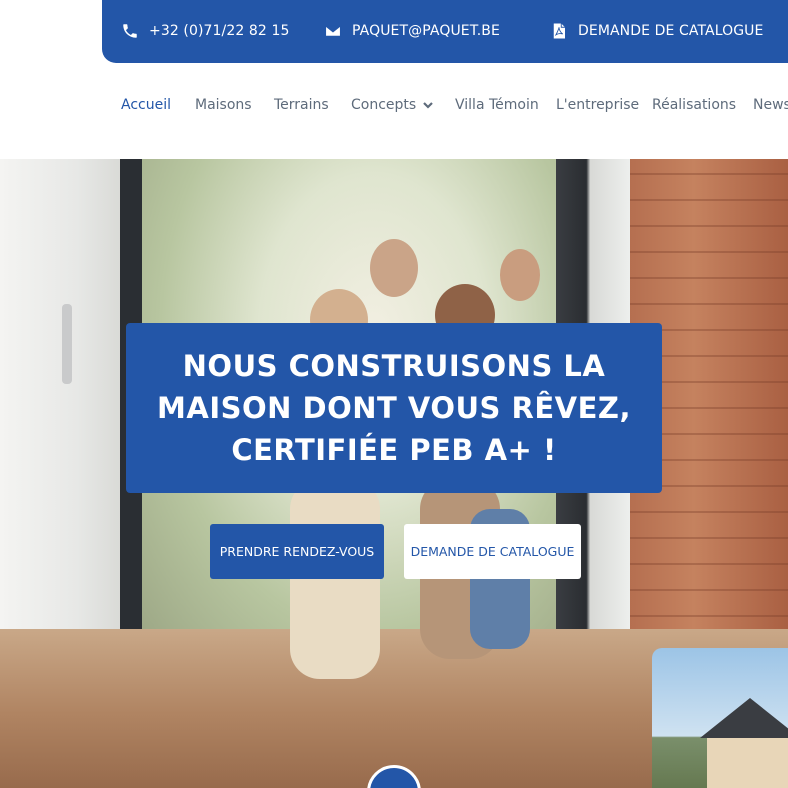  Describe the element at coordinates (492, 551) in the screenshot. I see `catalog-request-button: DEMANDE DE CATALOGUE` at that location.